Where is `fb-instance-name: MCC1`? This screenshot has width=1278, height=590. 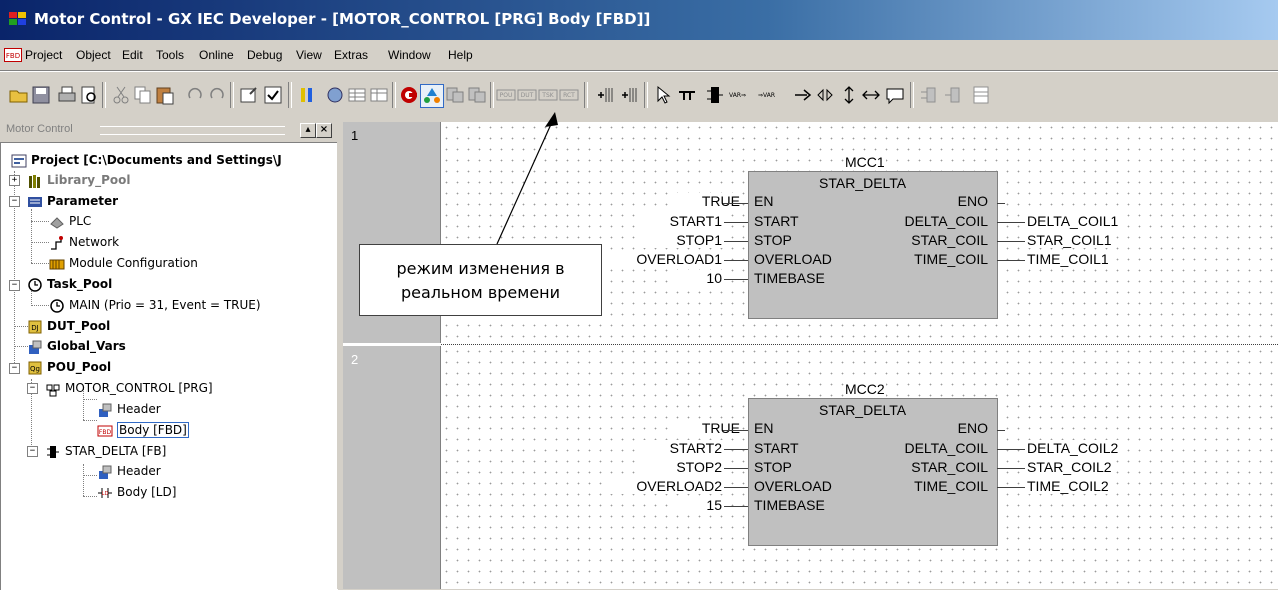 fb-instance-name: MCC1 is located at coordinates (865, 162).